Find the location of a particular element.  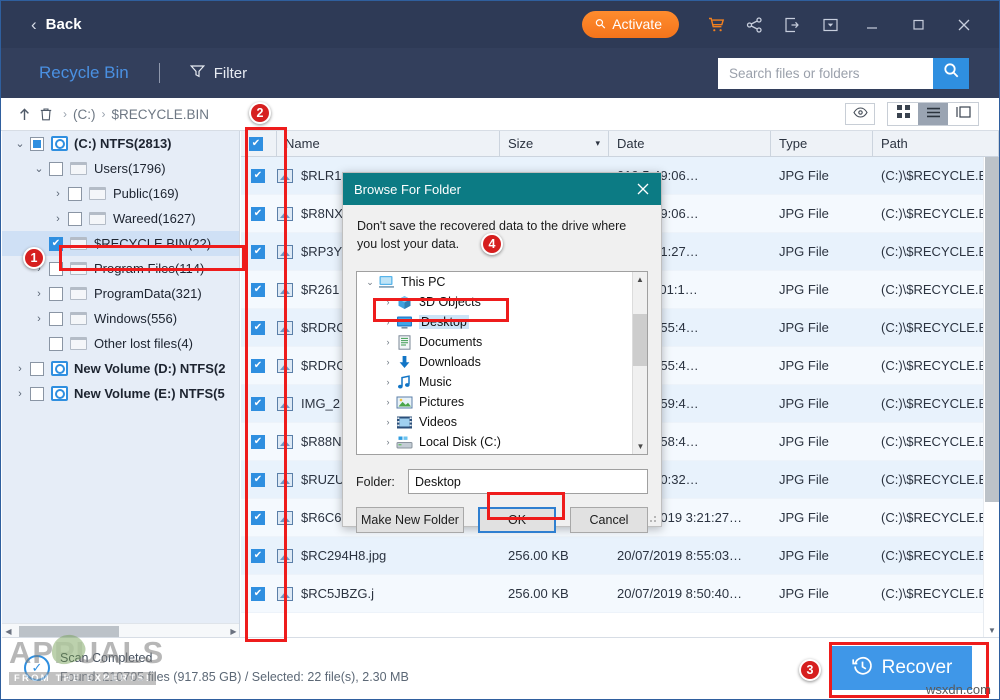

trash-icon is located at coordinates (46, 114).